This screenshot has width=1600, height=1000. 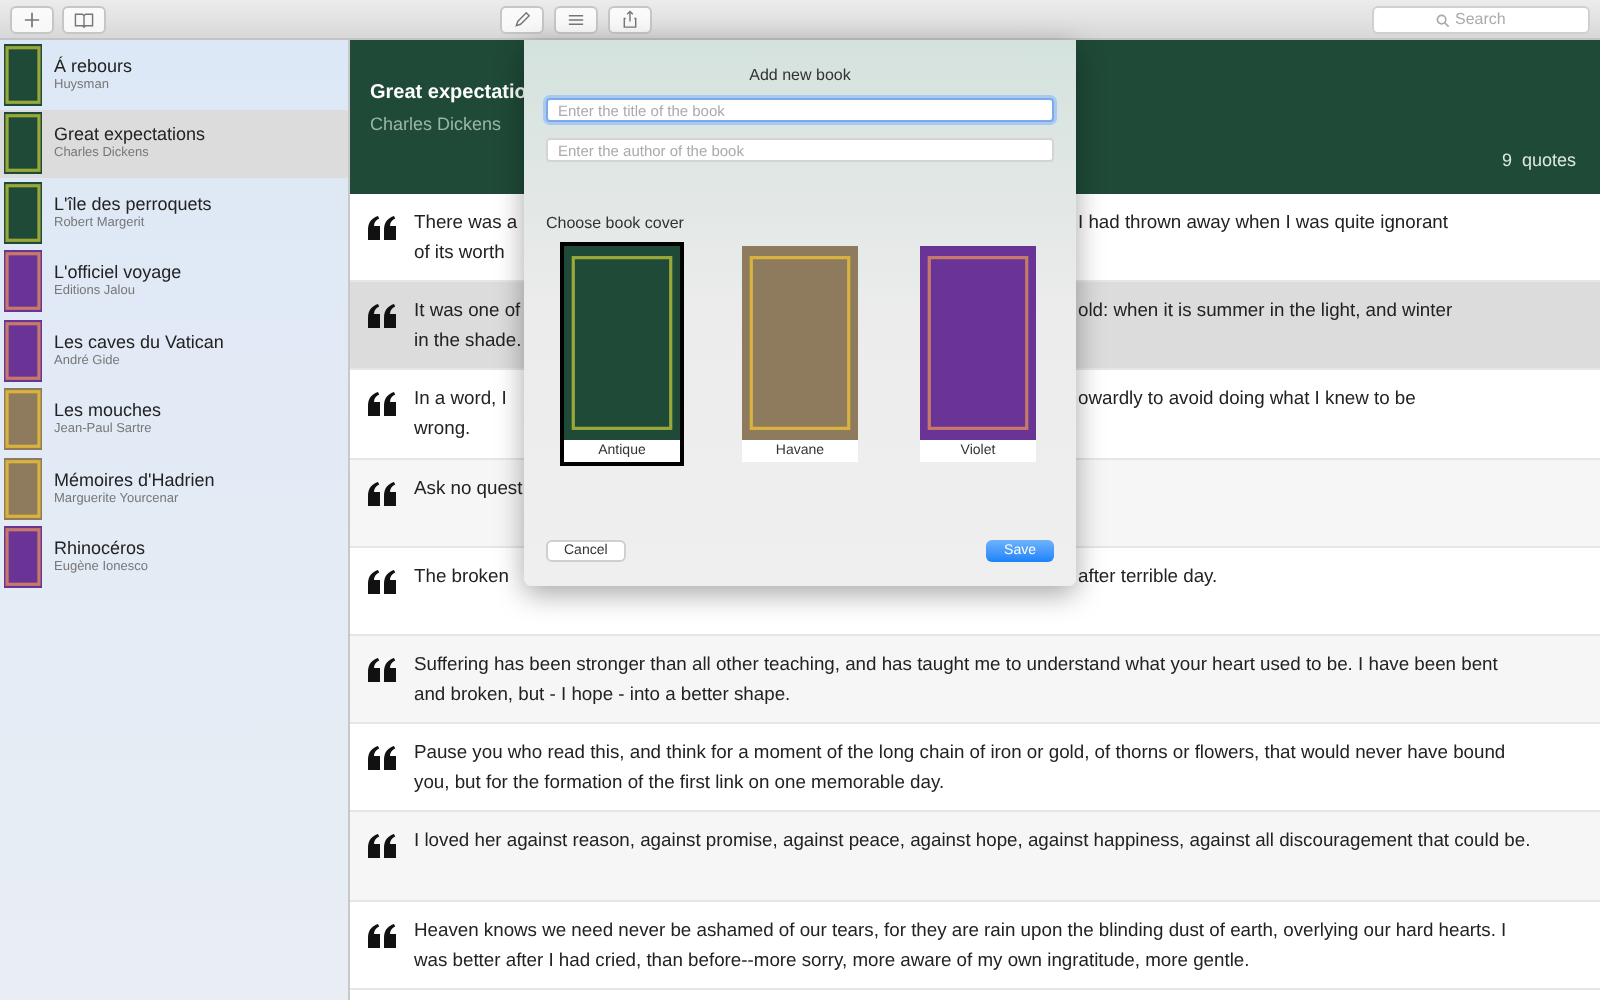 What do you see at coordinates (93, 67) in the screenshot?
I see `book-title: Á rebours` at bounding box center [93, 67].